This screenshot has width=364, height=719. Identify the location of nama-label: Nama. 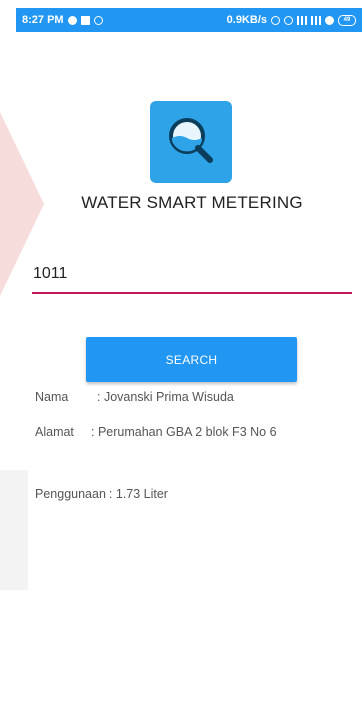
(52, 397).